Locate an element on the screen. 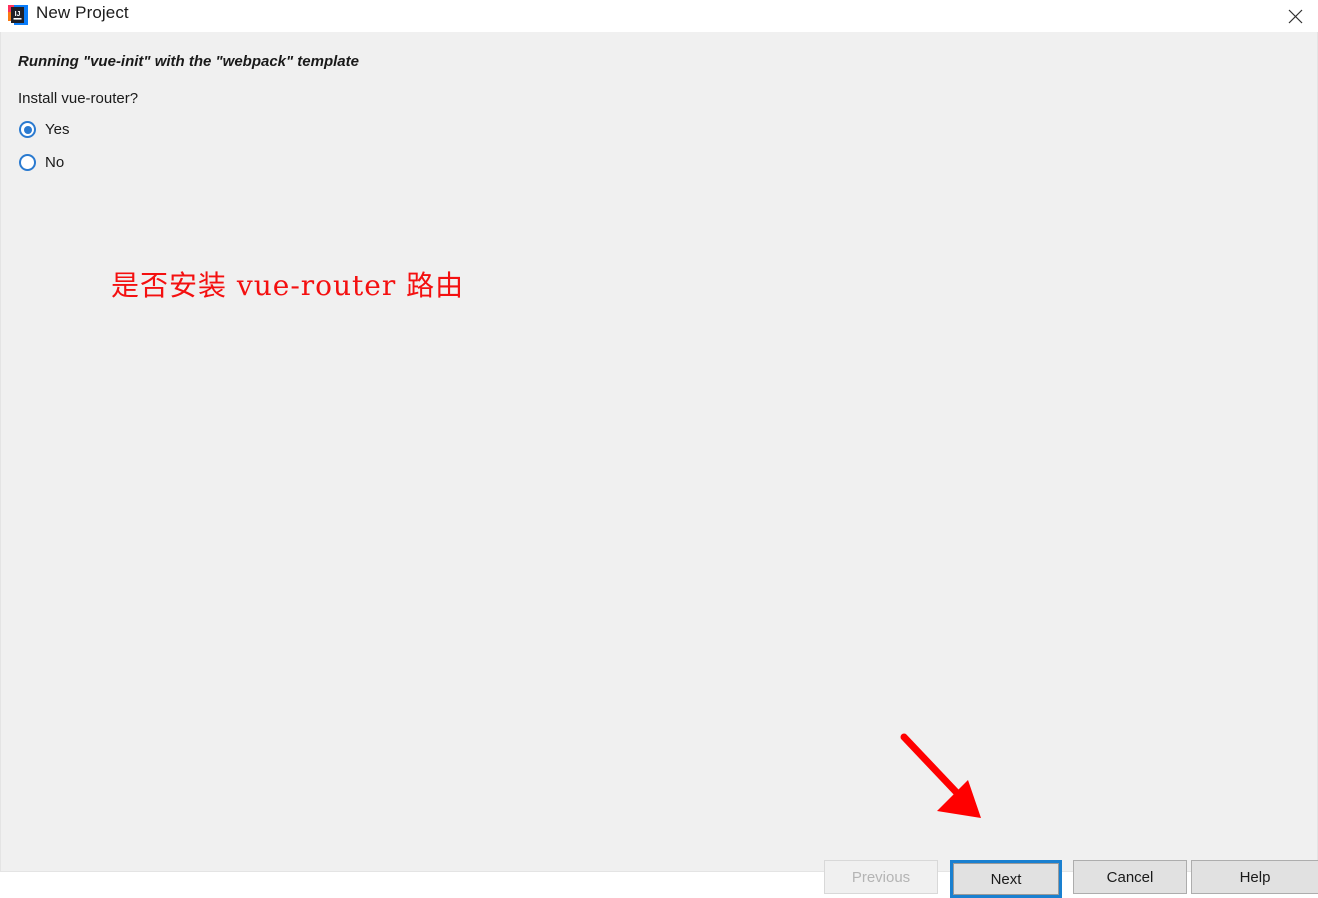  red-pointer-arrow is located at coordinates (940, 775).